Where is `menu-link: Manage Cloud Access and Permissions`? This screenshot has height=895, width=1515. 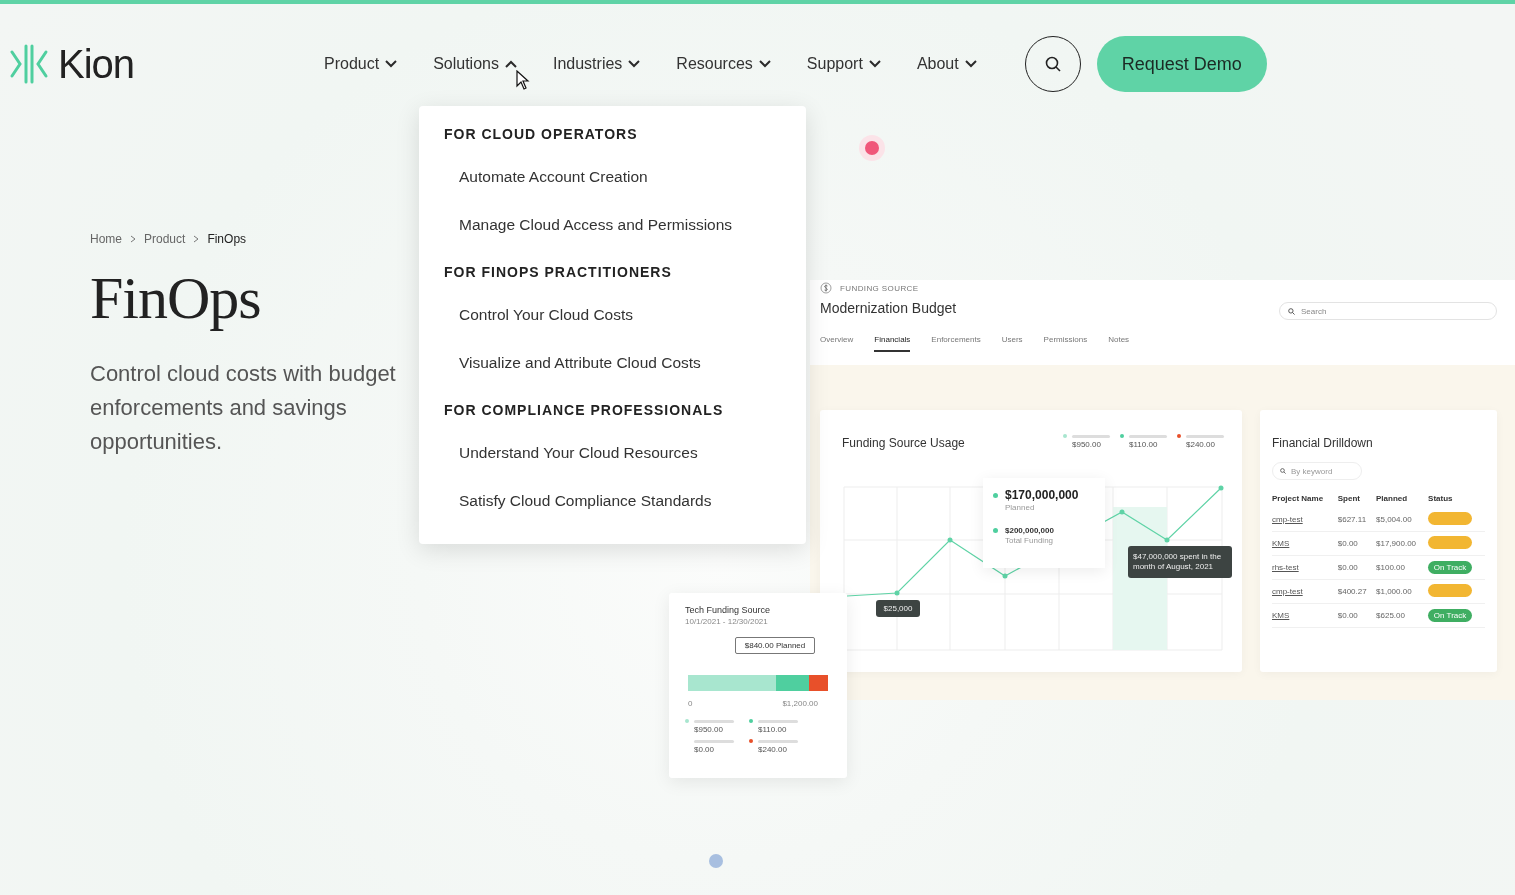 menu-link: Manage Cloud Access and Permissions is located at coordinates (620, 225).